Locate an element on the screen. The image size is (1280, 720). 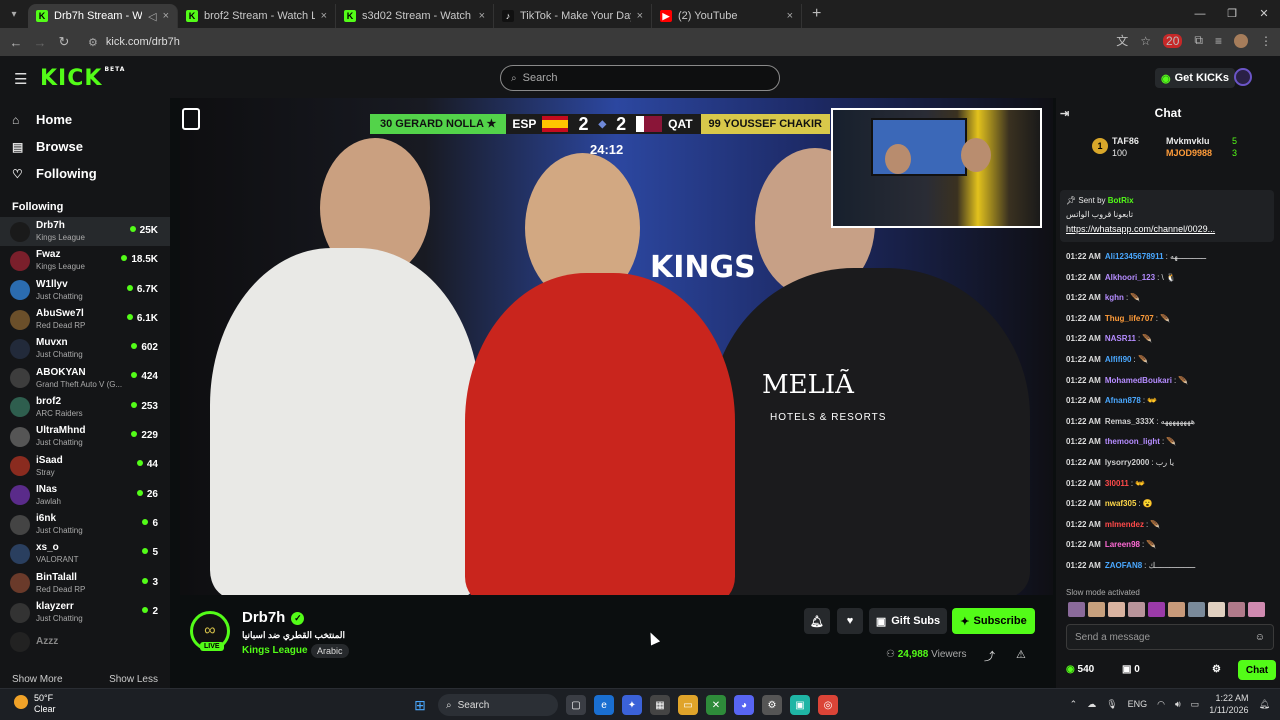
profile-avatar is located at coordinates (1241, 40).